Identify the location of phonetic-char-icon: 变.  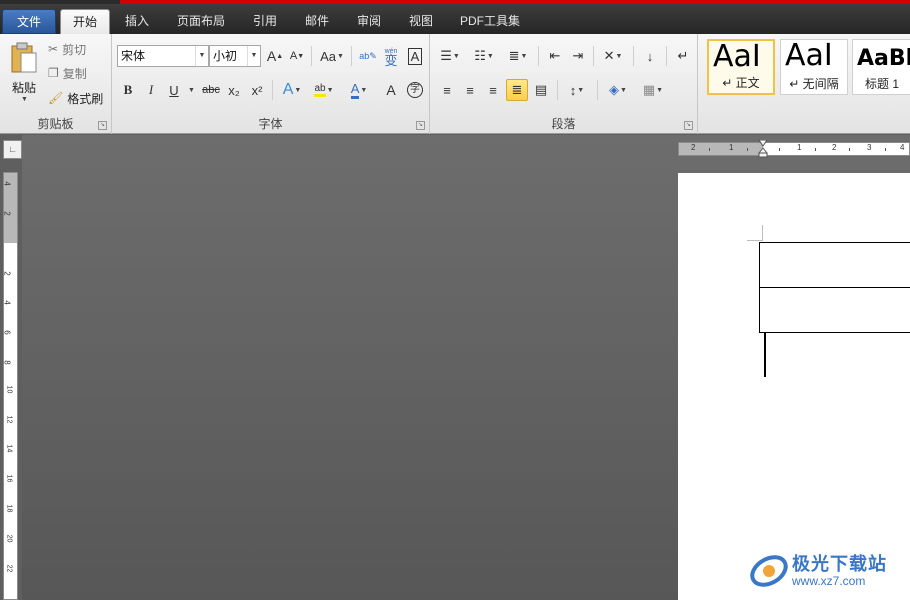
(391, 60).